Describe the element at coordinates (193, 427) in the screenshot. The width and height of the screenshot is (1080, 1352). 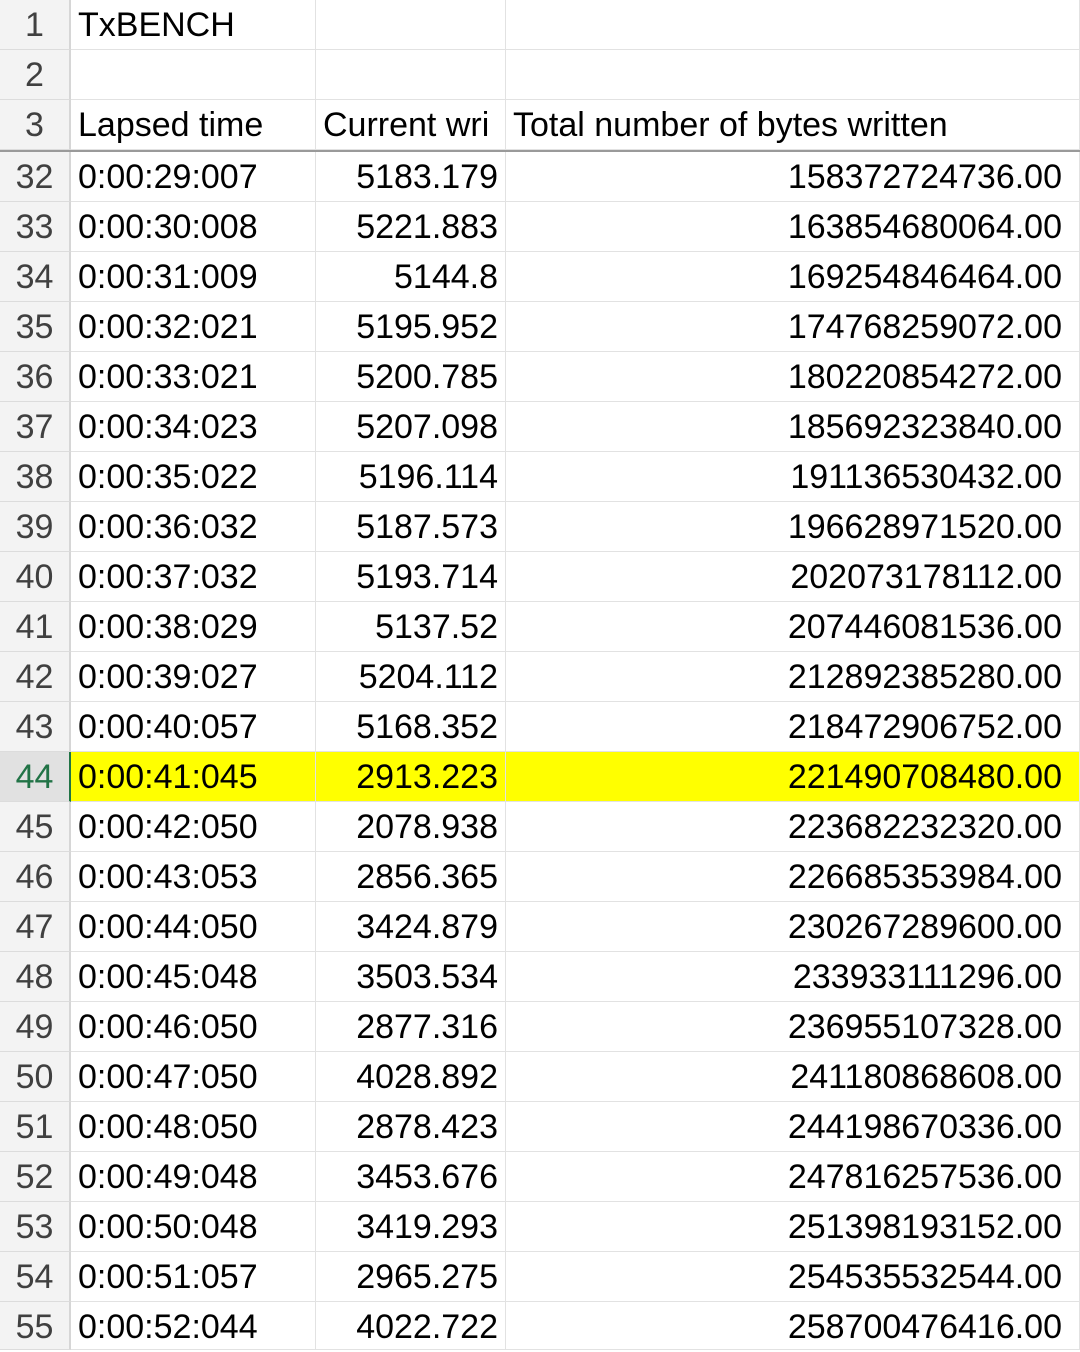
I see `lapsed-time-cell: 0:00:34:023` at that location.